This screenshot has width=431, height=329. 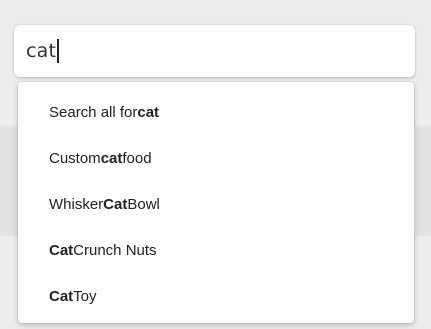 What do you see at coordinates (216, 250) in the screenshot?
I see `suggestion-cat-crunch-nuts: Cat Crunch Nuts` at bounding box center [216, 250].